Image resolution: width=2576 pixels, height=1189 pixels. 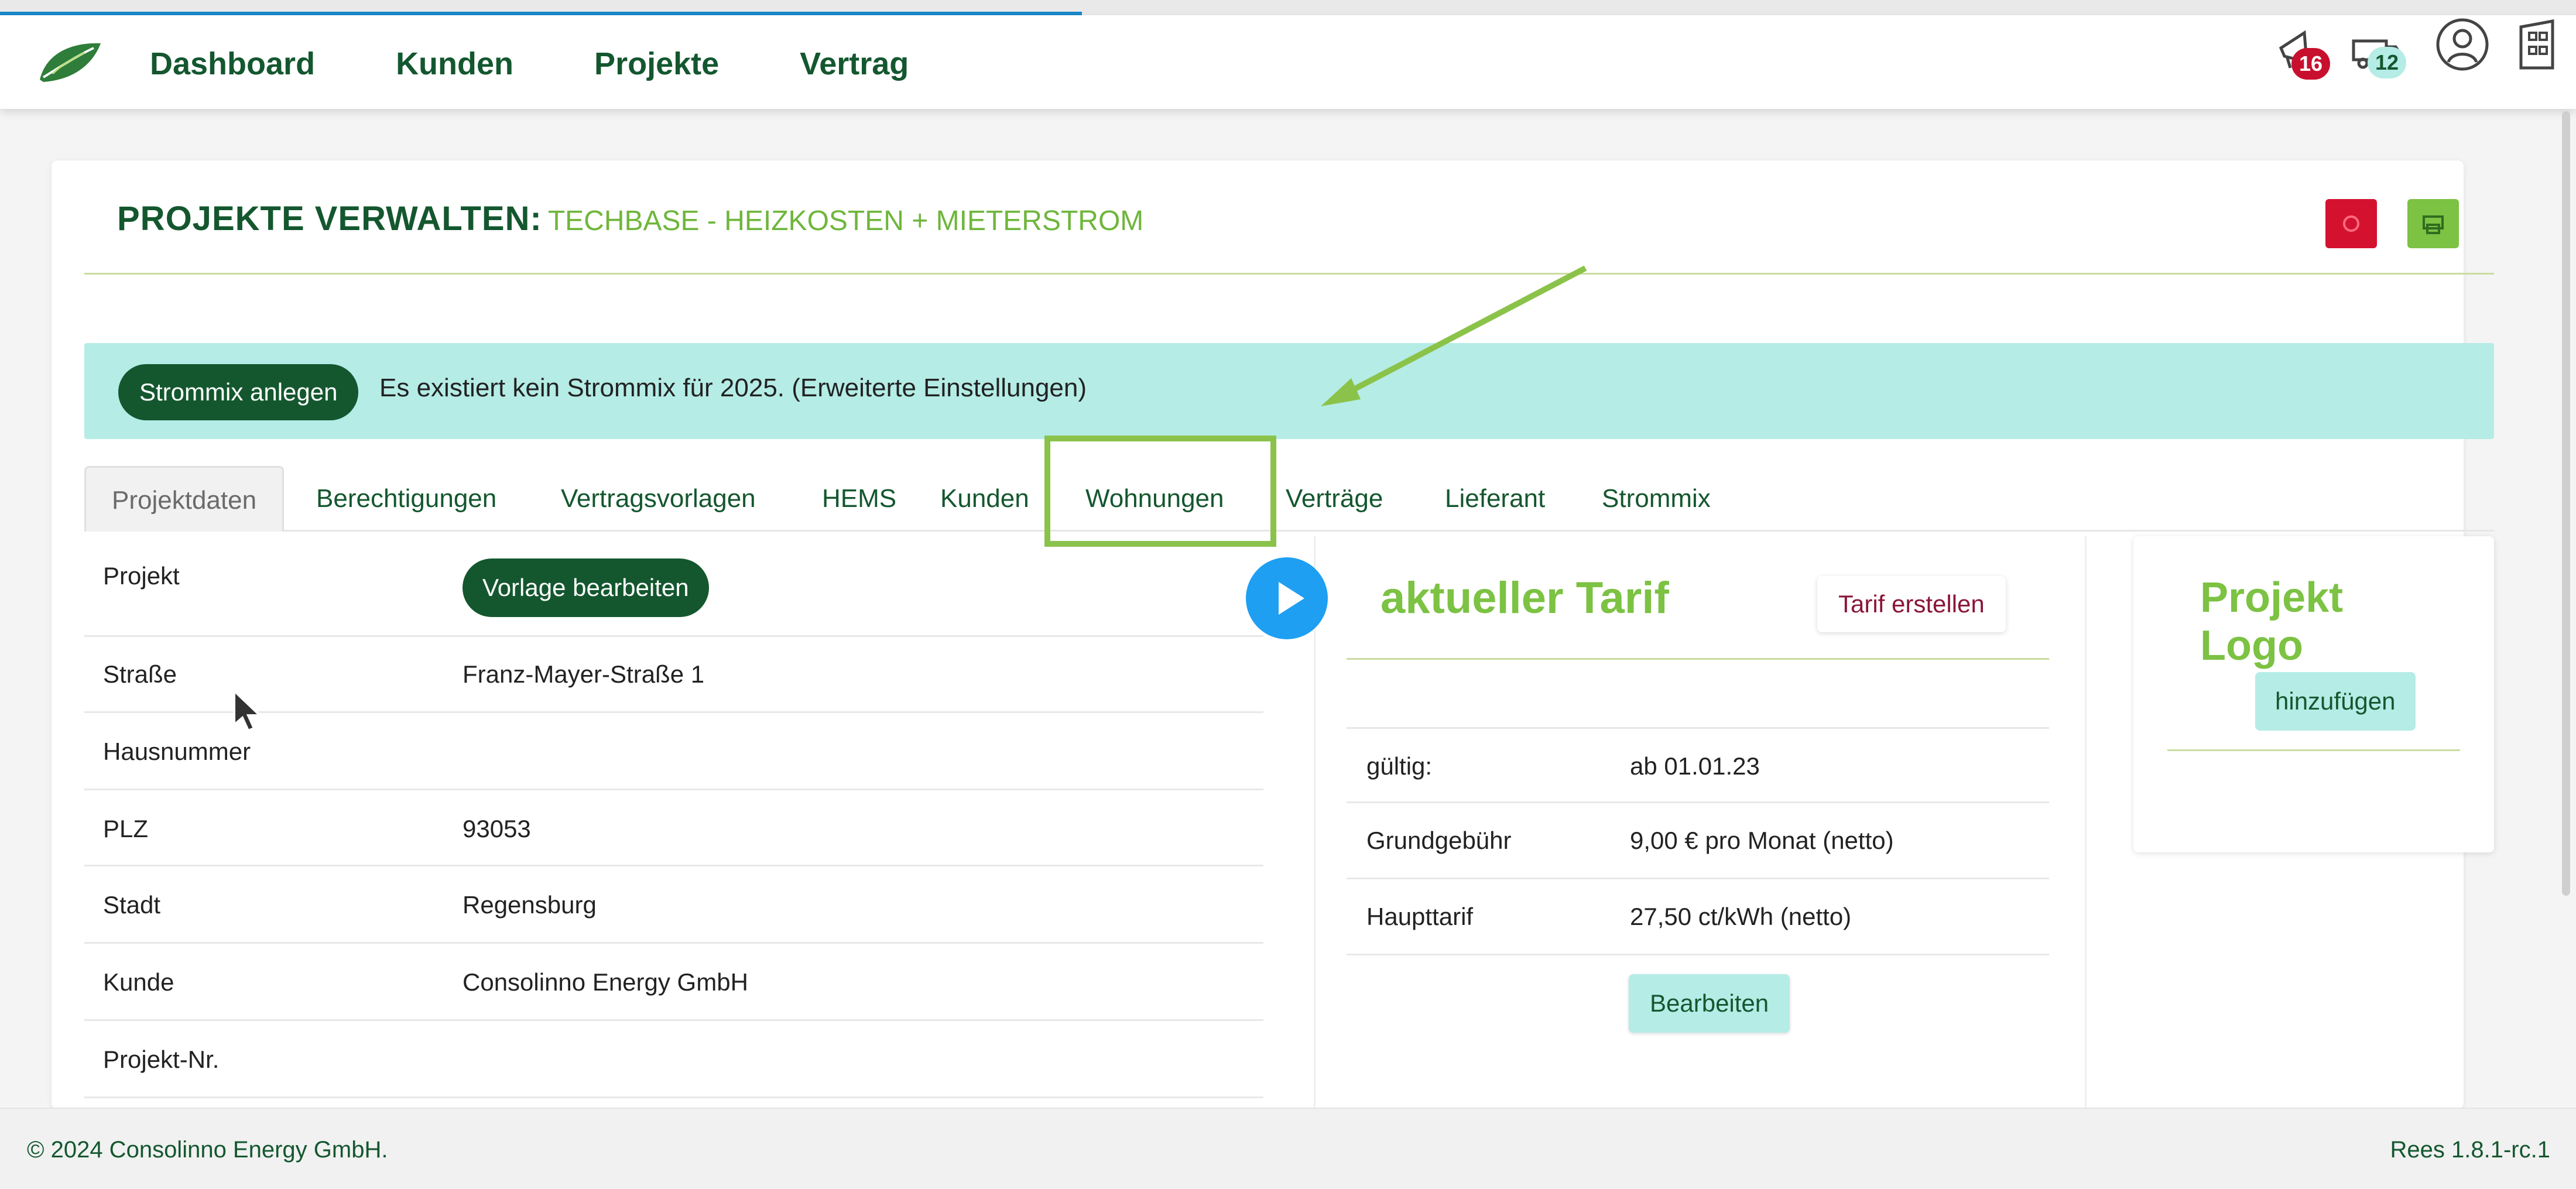 I want to click on tab-vertraege: Verträge, so click(x=1334, y=499).